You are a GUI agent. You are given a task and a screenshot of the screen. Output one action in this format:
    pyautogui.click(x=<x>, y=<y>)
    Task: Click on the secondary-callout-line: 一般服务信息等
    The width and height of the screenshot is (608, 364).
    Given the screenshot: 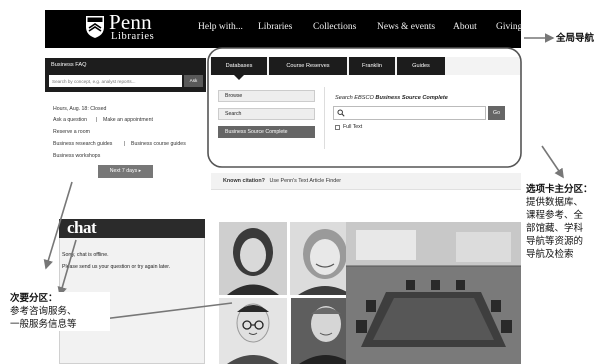 What is the action you would take?
    pyautogui.click(x=43, y=324)
    